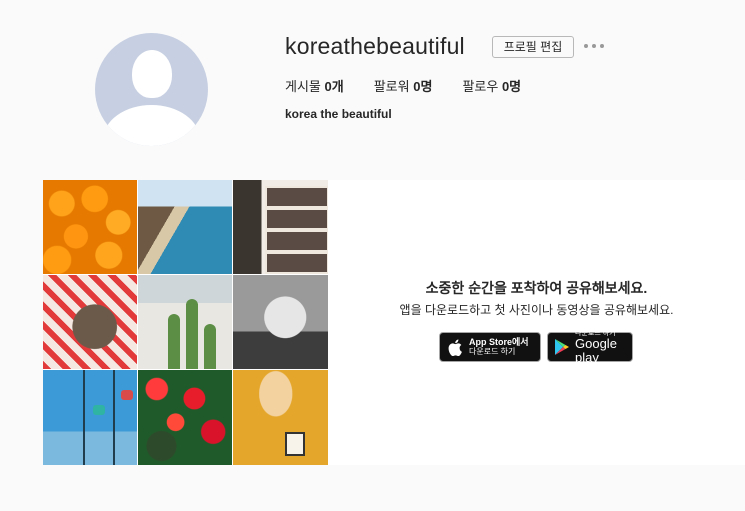 This screenshot has height=511, width=745. What do you see at coordinates (391, 86) in the screenshot?
I see `followers-label: 팔로워` at bounding box center [391, 86].